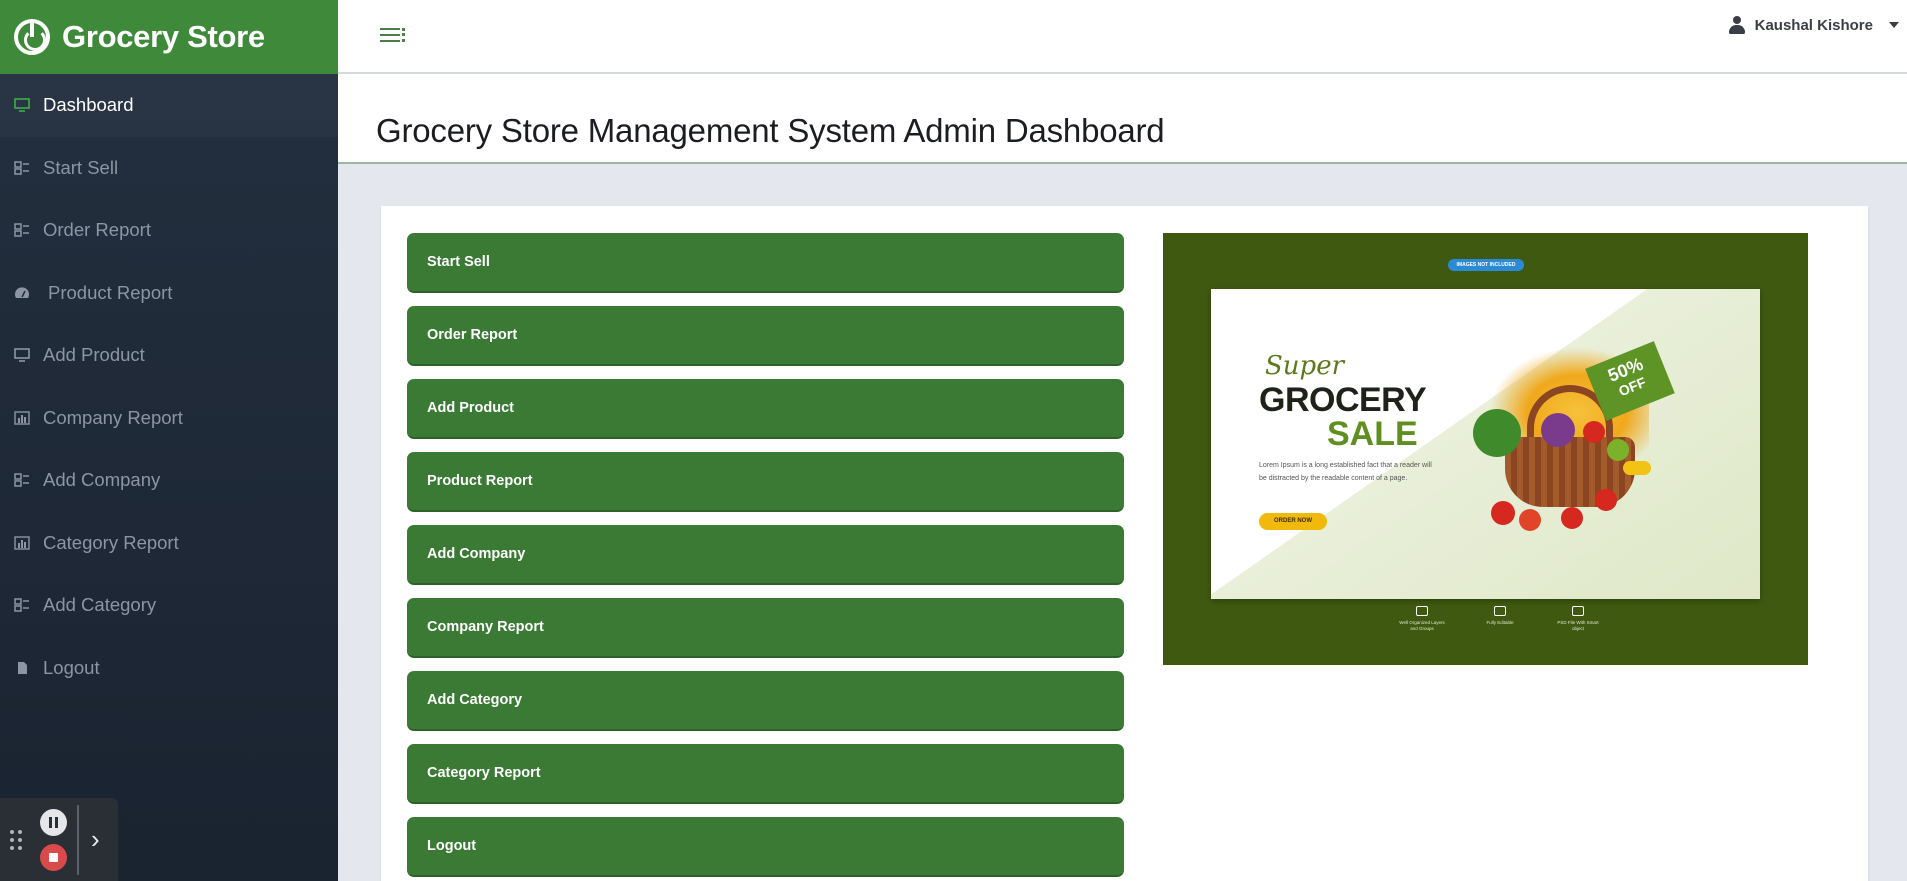 Image resolution: width=1907 pixels, height=881 pixels. Describe the element at coordinates (59, 839) in the screenshot. I see `screen-recorder-widget: ›` at that location.